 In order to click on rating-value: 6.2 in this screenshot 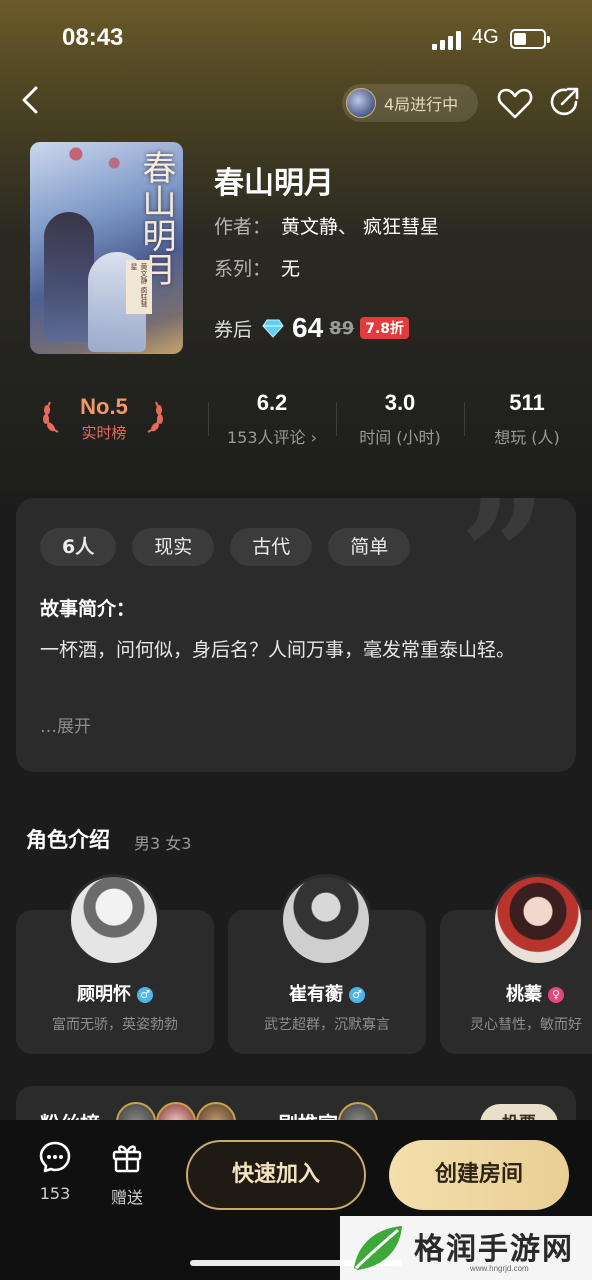, I will do `click(272, 402)`.